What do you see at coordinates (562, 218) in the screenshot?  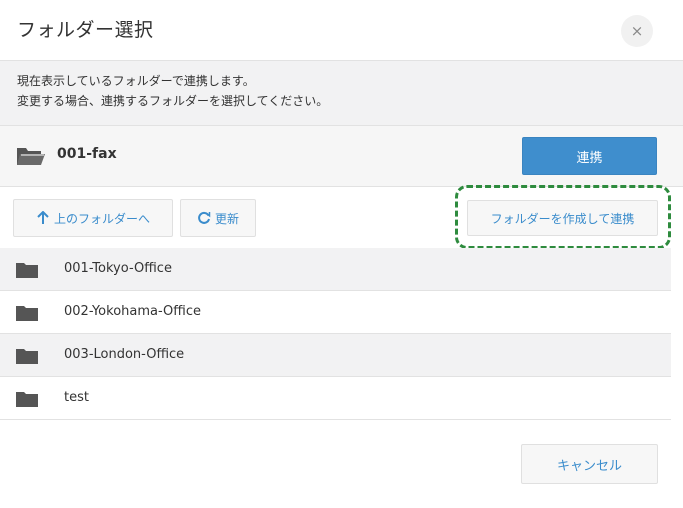 I see `create-folder-and-link-button: フォルダーを作成して連携` at bounding box center [562, 218].